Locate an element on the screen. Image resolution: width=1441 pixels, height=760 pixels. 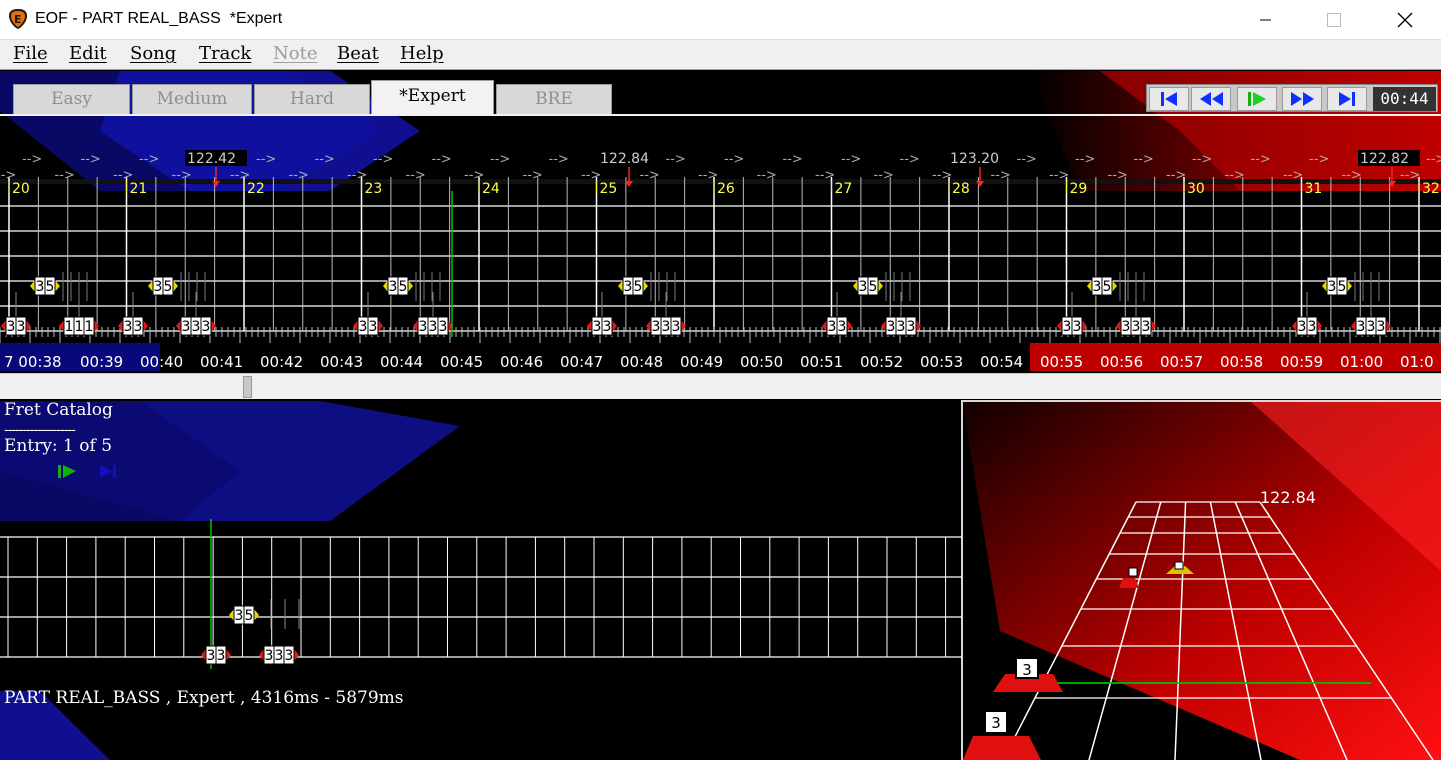
highway-far-gem-label is located at coordinates (1133, 572).